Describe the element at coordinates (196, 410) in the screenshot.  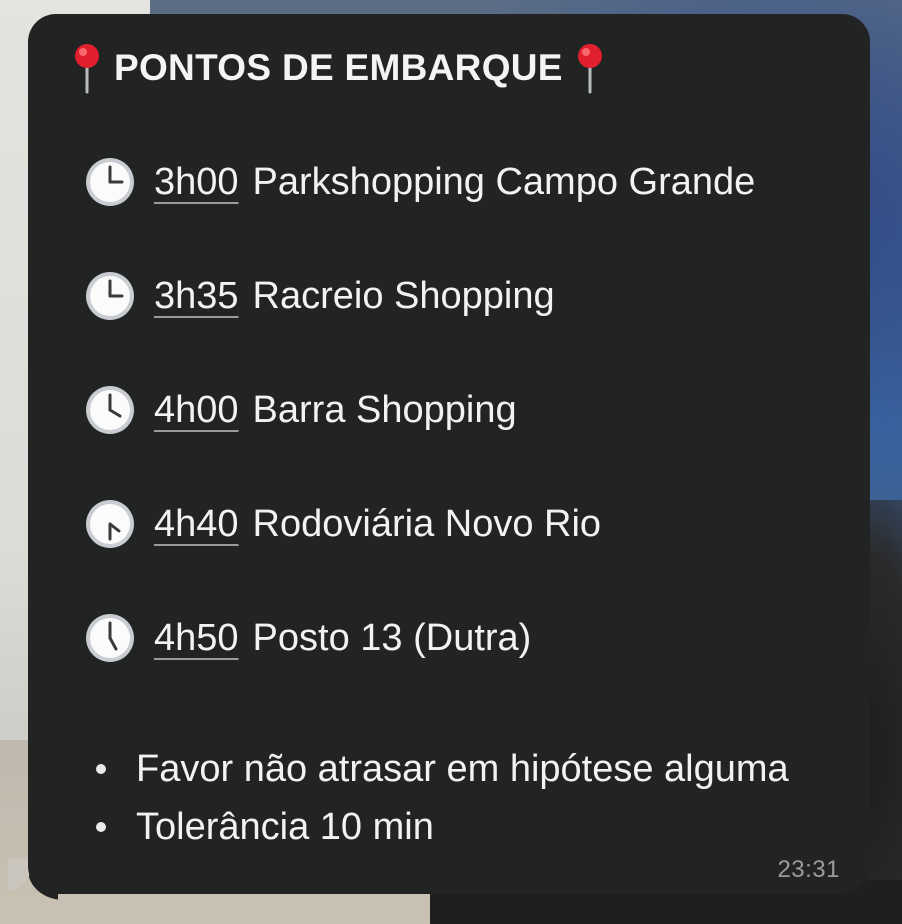
I see `departure-time-link: 4h00` at that location.